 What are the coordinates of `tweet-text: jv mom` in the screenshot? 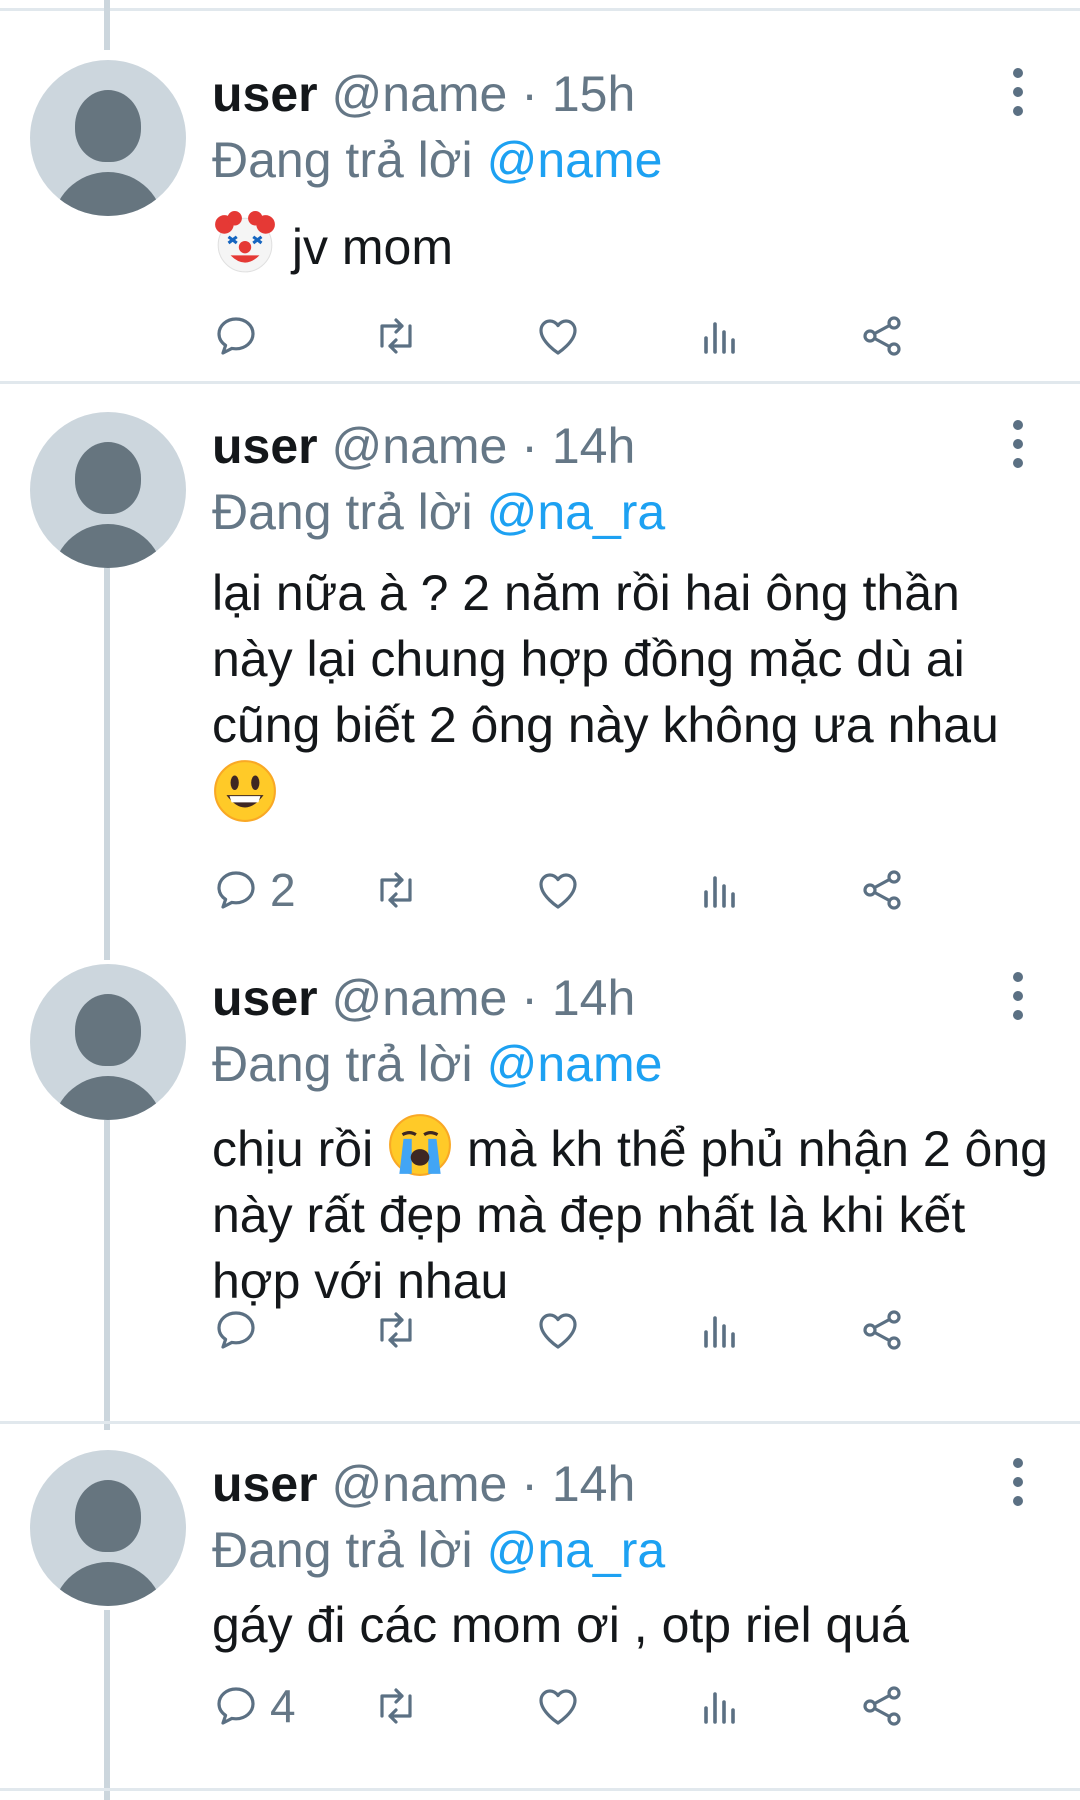 It's located at (632, 245).